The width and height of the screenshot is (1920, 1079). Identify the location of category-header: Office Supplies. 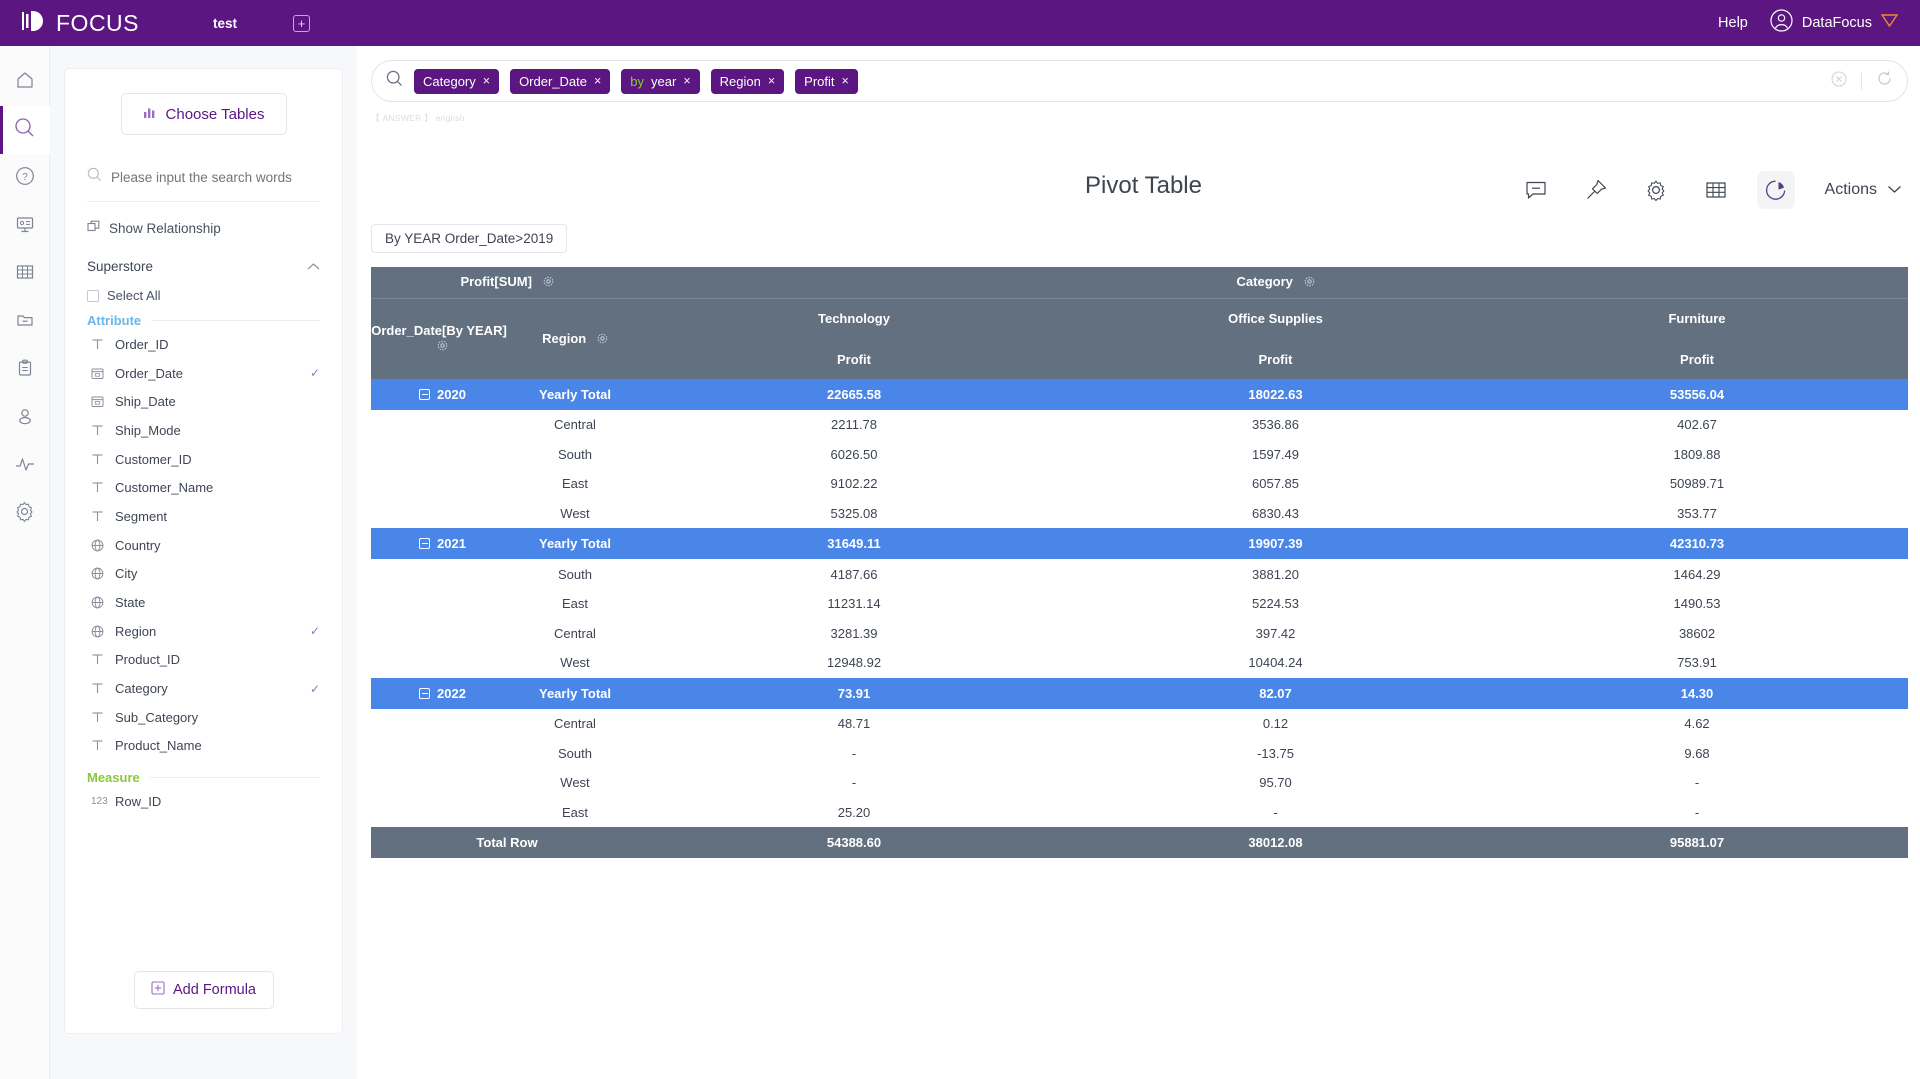
(1275, 318).